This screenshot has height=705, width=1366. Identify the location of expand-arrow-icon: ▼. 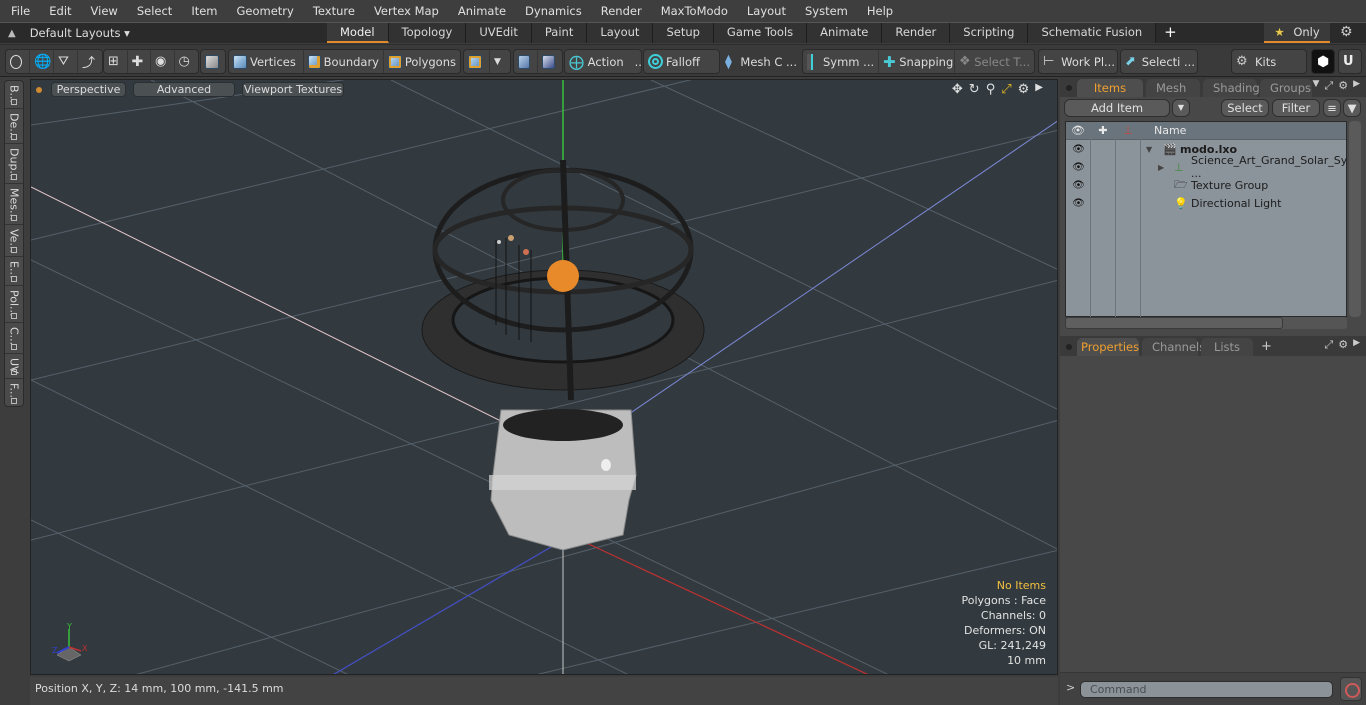
(1149, 149).